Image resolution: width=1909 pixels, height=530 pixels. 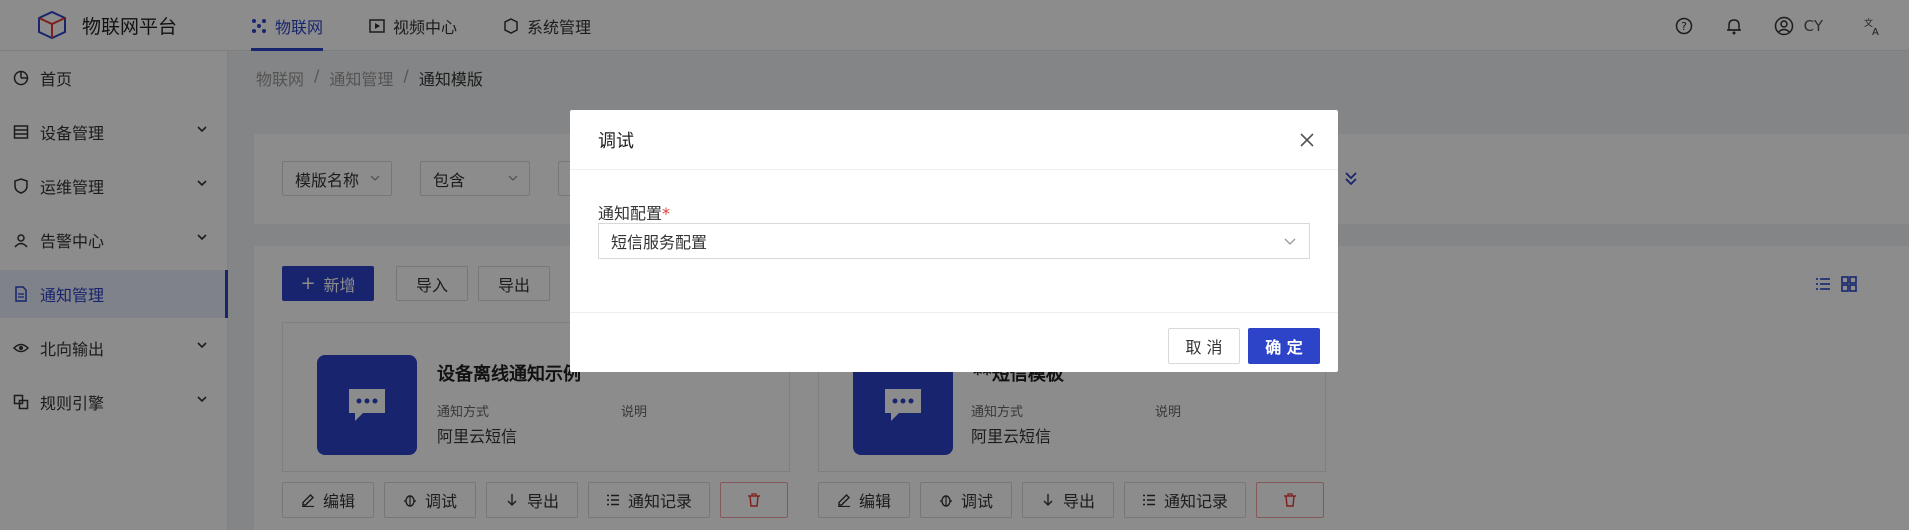 What do you see at coordinates (630, 213) in the screenshot?
I see `notify-config-label-text: 通知配置` at bounding box center [630, 213].